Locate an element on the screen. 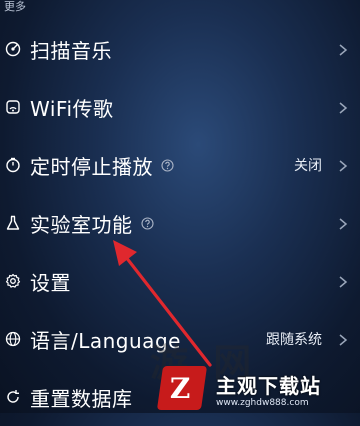 This screenshot has width=360, height=426. menu-item-label: 实验室功能 is located at coordinates (81, 224).